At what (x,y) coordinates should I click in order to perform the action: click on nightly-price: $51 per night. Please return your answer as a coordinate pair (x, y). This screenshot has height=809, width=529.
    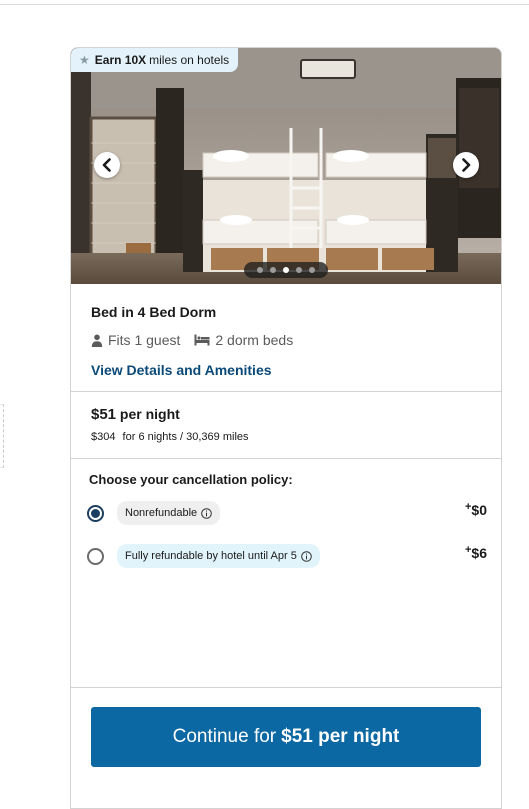
    Looking at the image, I should click on (135, 414).